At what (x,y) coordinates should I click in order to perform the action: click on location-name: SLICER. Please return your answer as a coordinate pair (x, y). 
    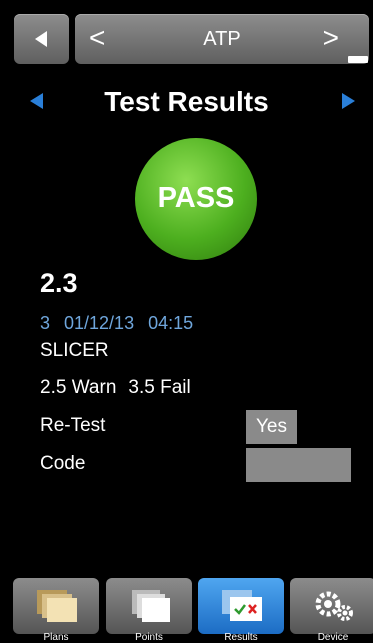
    Looking at the image, I should click on (74, 350).